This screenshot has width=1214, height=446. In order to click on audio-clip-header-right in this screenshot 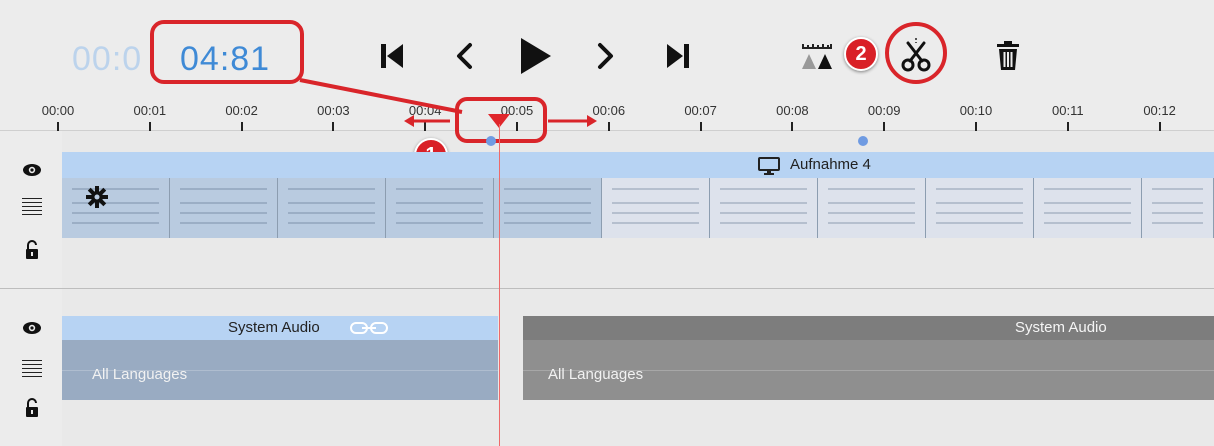, I will do `click(868, 328)`.